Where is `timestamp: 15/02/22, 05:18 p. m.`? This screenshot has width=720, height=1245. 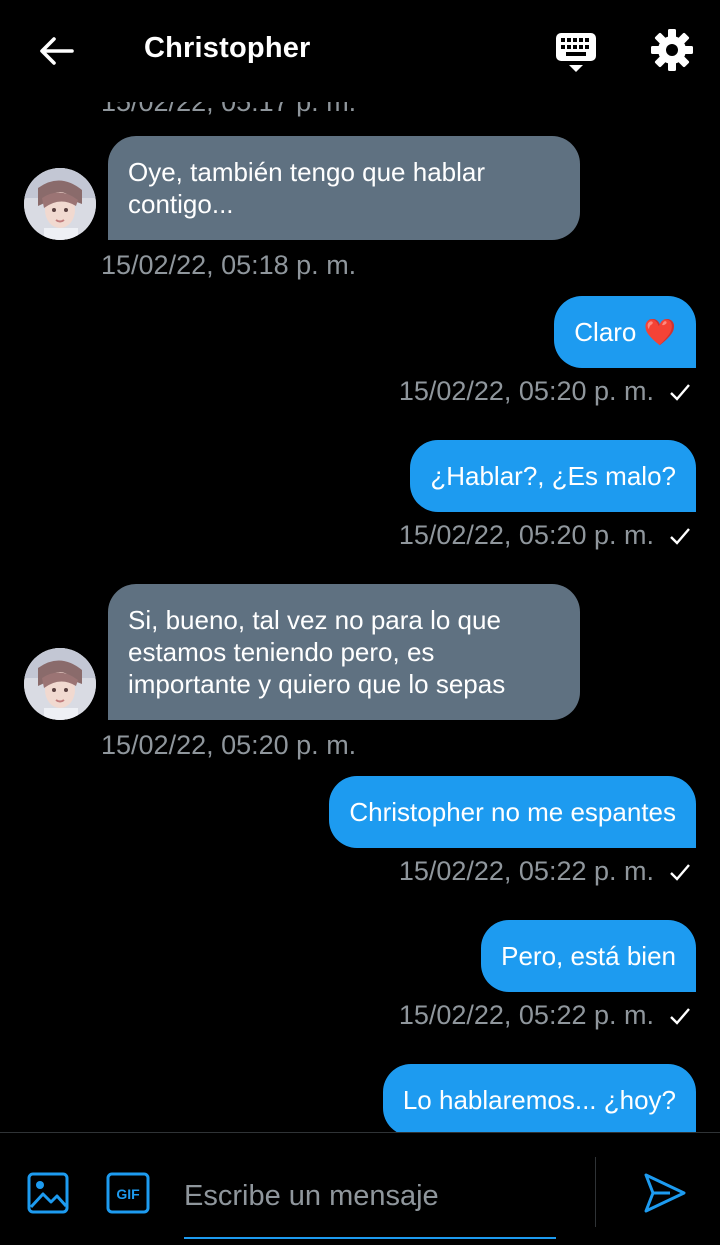
timestamp: 15/02/22, 05:18 p. m. is located at coordinates (229, 265).